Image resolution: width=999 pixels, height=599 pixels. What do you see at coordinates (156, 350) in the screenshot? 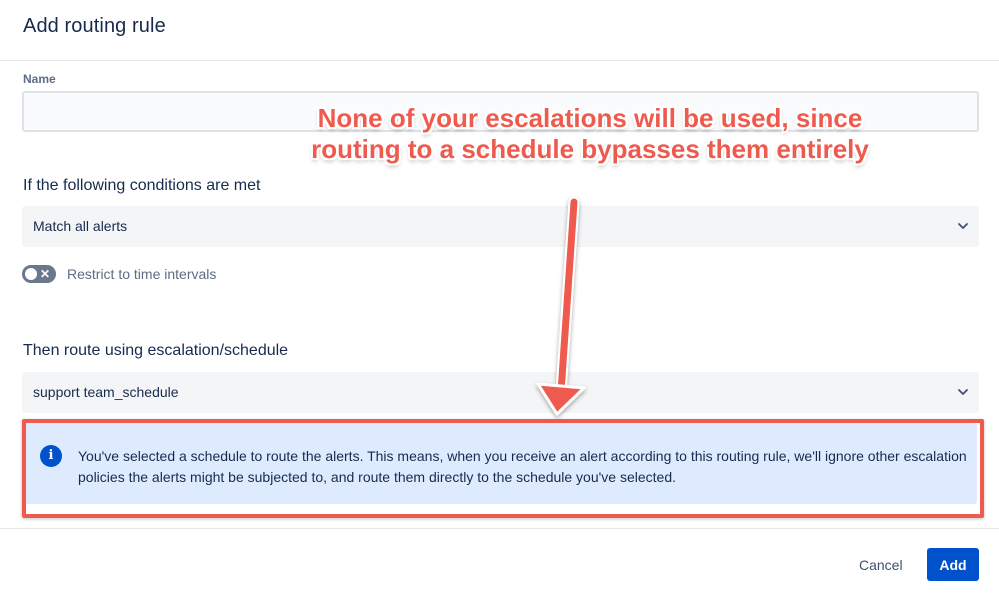
I see `route-label: Then route using escalation/schedule` at bounding box center [156, 350].